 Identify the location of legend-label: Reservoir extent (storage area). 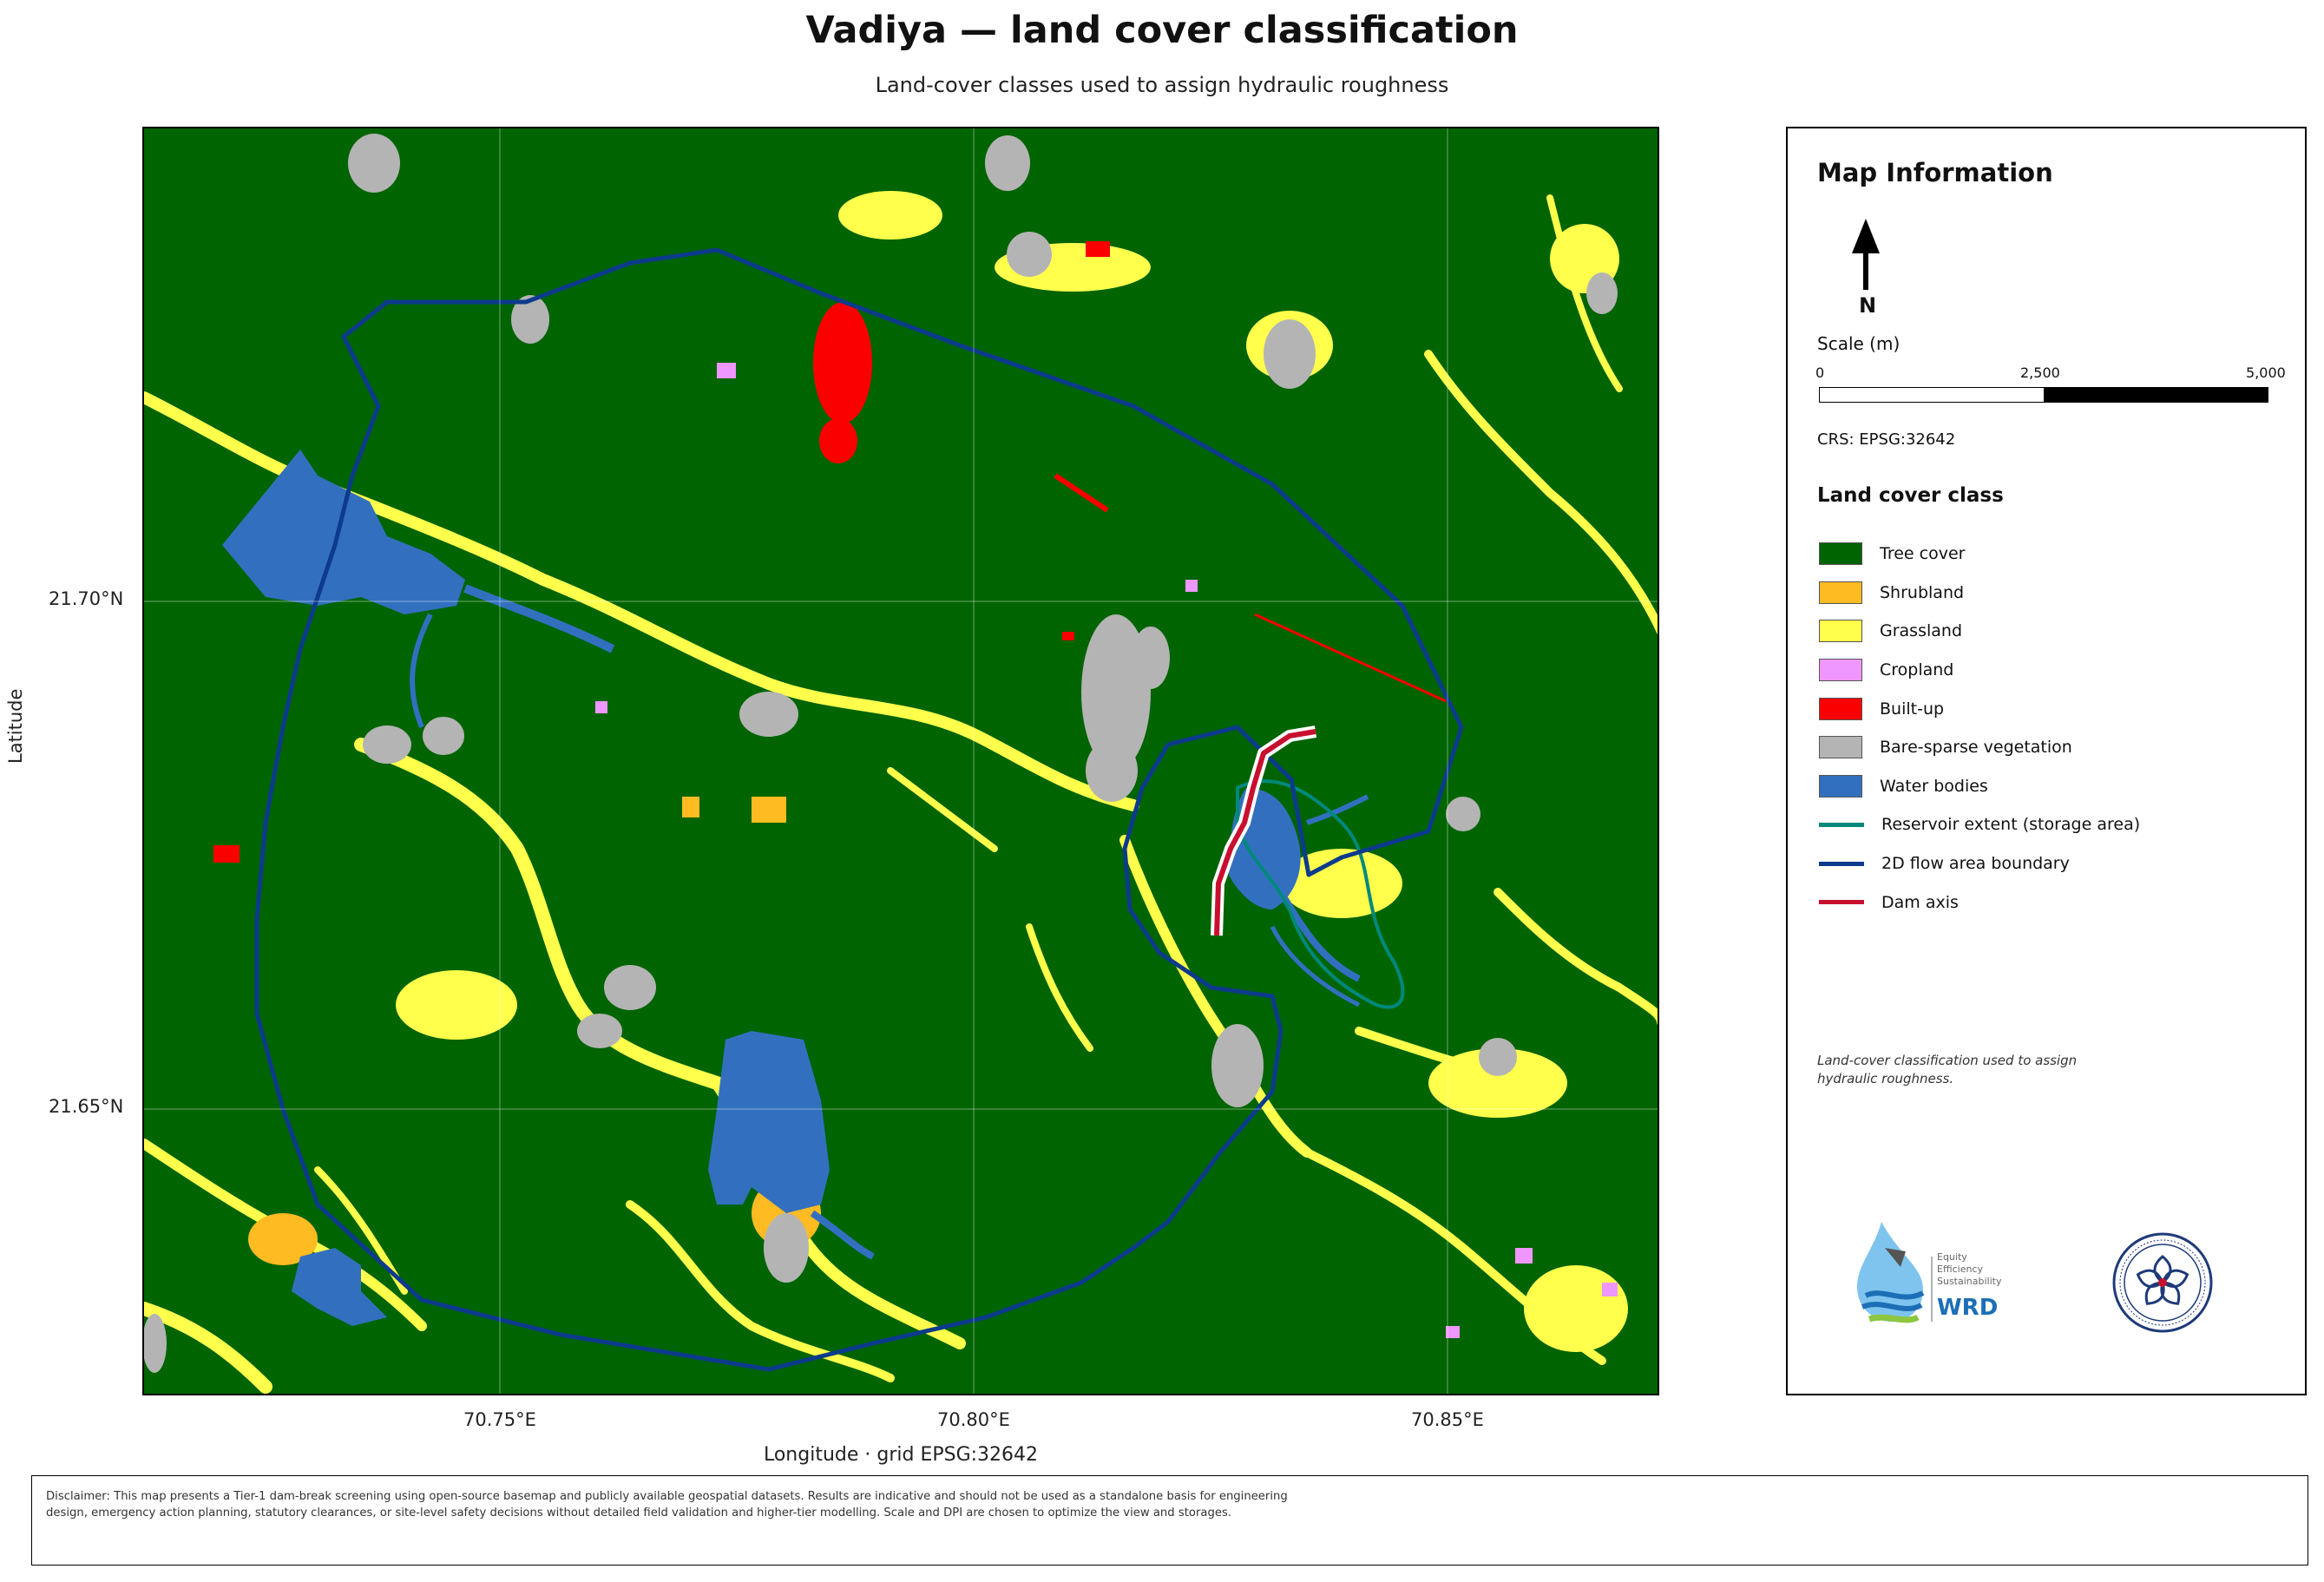
(2011, 825).